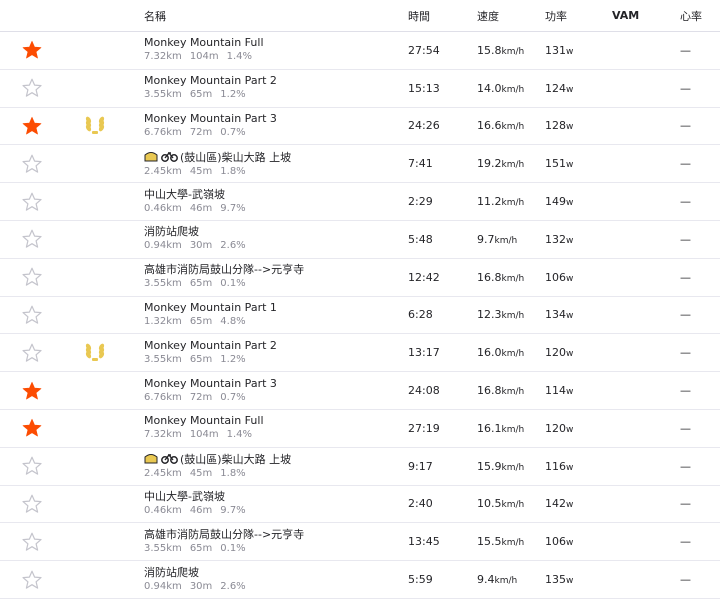  I want to click on header-speed: 速度, so click(511, 16).